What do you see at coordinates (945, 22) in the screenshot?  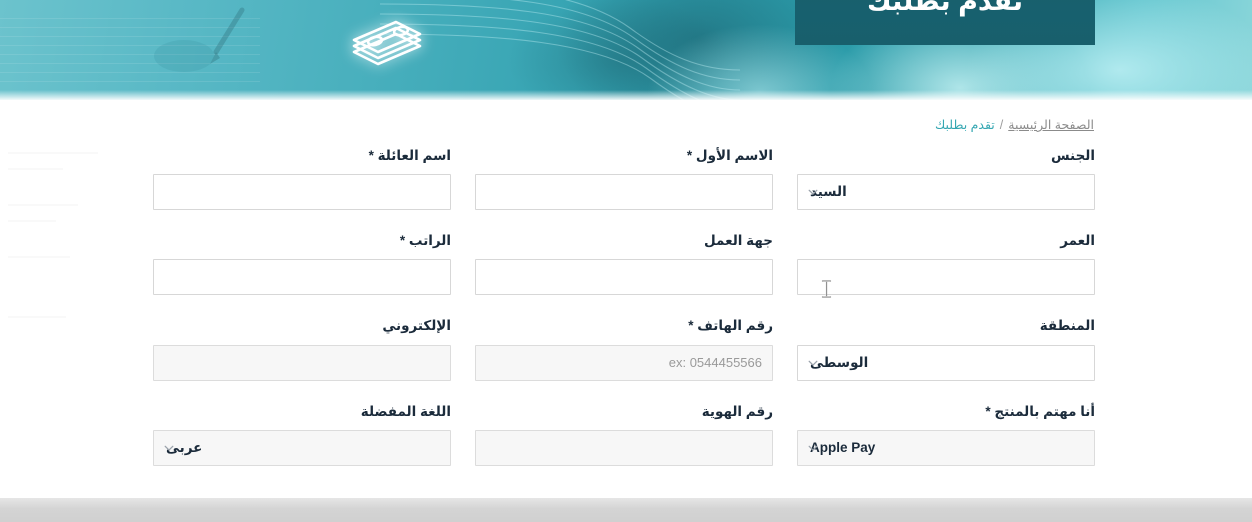 I see `hero-title-plate: تقدم بطلبك` at bounding box center [945, 22].